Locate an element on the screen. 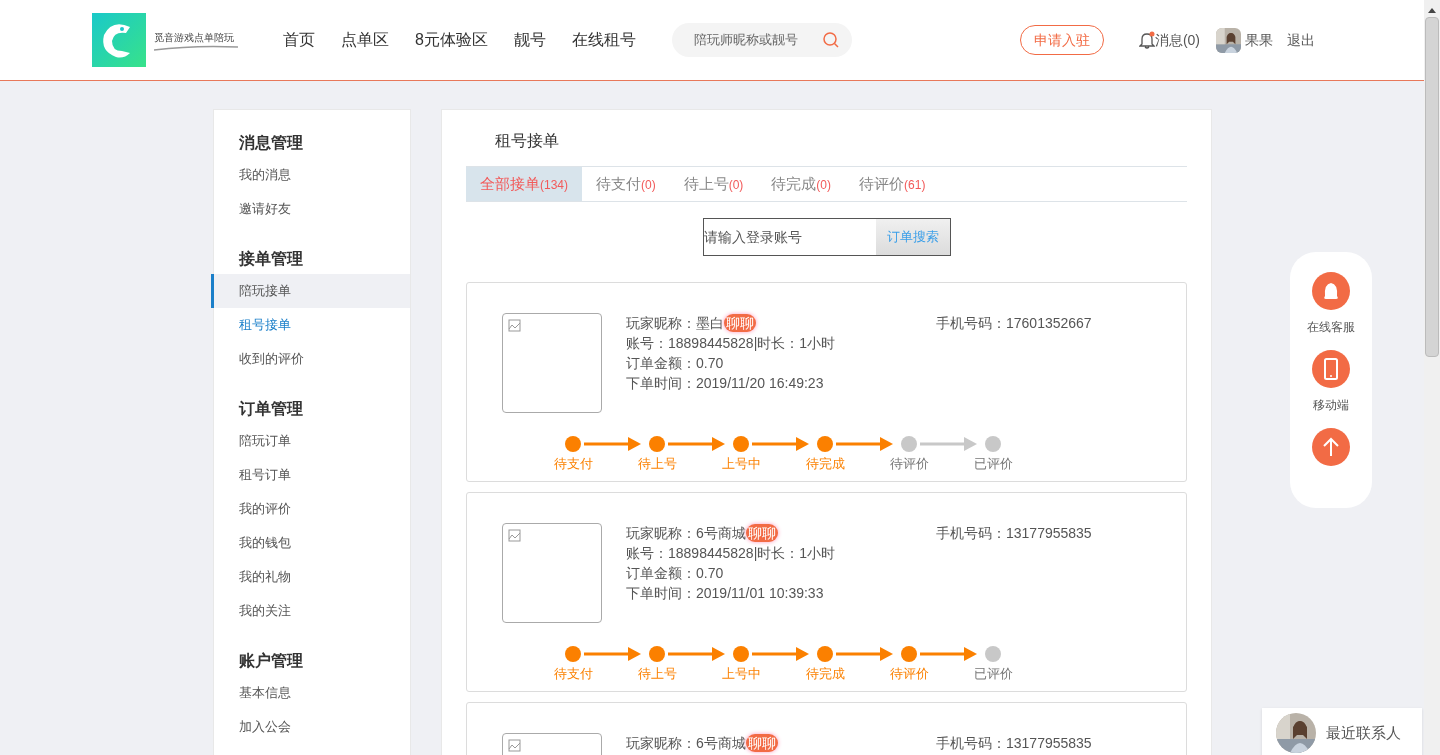  search-field: 陪玩师昵称或靓号 is located at coordinates (761, 40).